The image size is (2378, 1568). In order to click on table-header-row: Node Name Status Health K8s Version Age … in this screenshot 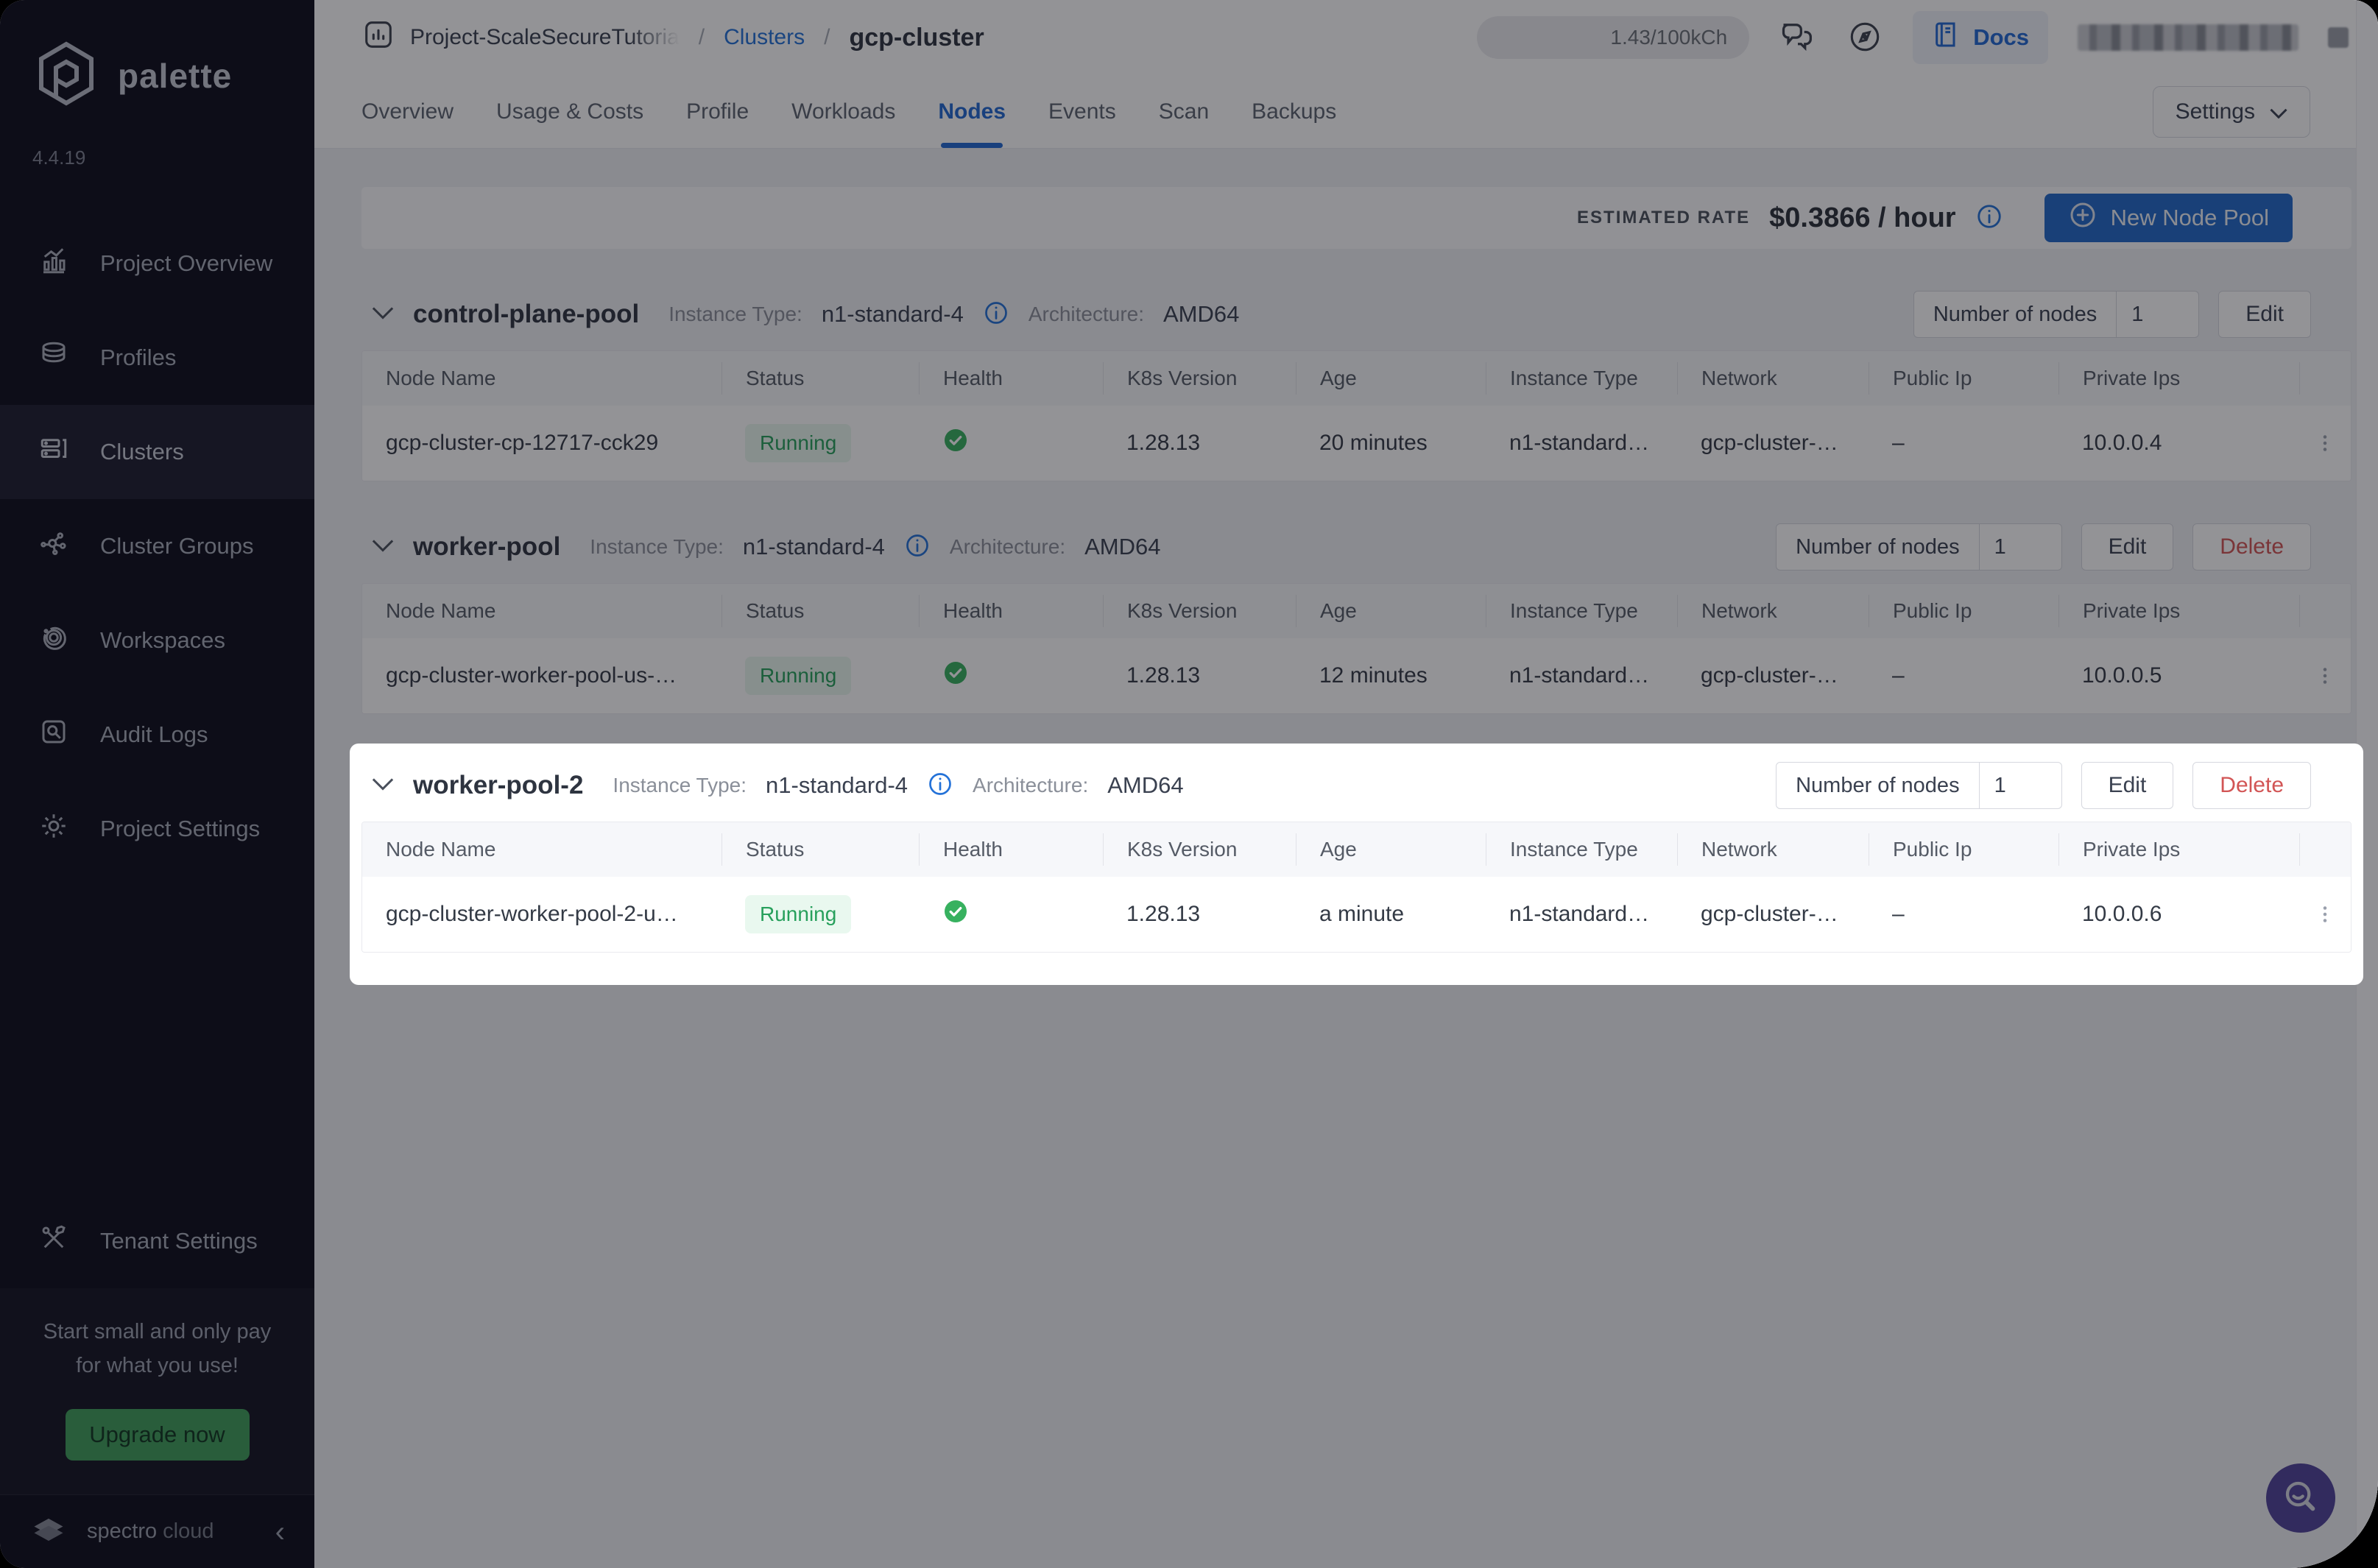, I will do `click(1356, 378)`.